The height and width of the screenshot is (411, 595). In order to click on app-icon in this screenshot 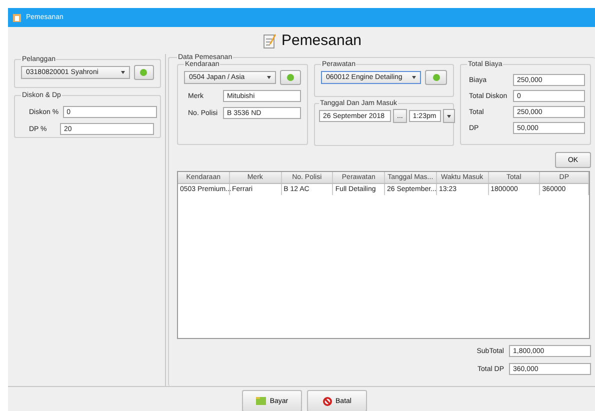, I will do `click(17, 17)`.